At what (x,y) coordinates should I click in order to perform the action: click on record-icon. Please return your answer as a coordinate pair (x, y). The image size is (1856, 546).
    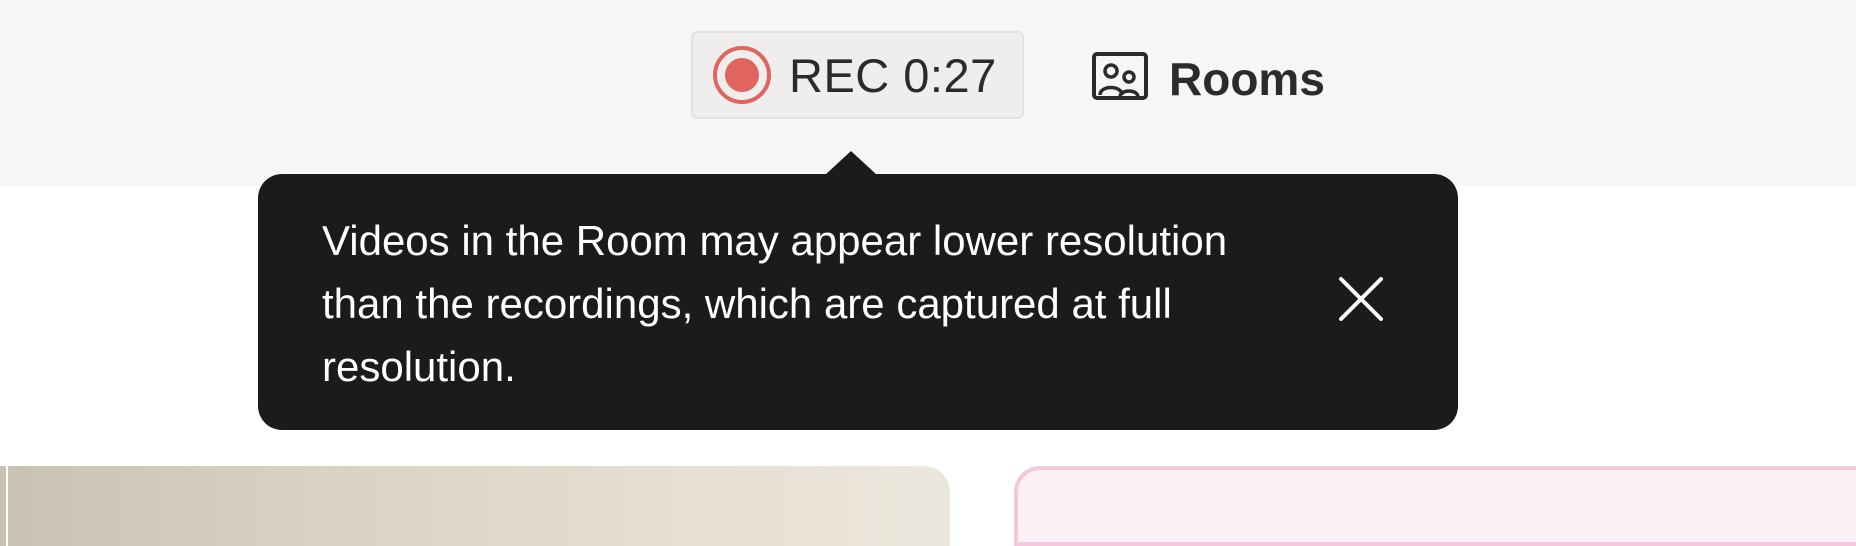
    Looking at the image, I should click on (742, 75).